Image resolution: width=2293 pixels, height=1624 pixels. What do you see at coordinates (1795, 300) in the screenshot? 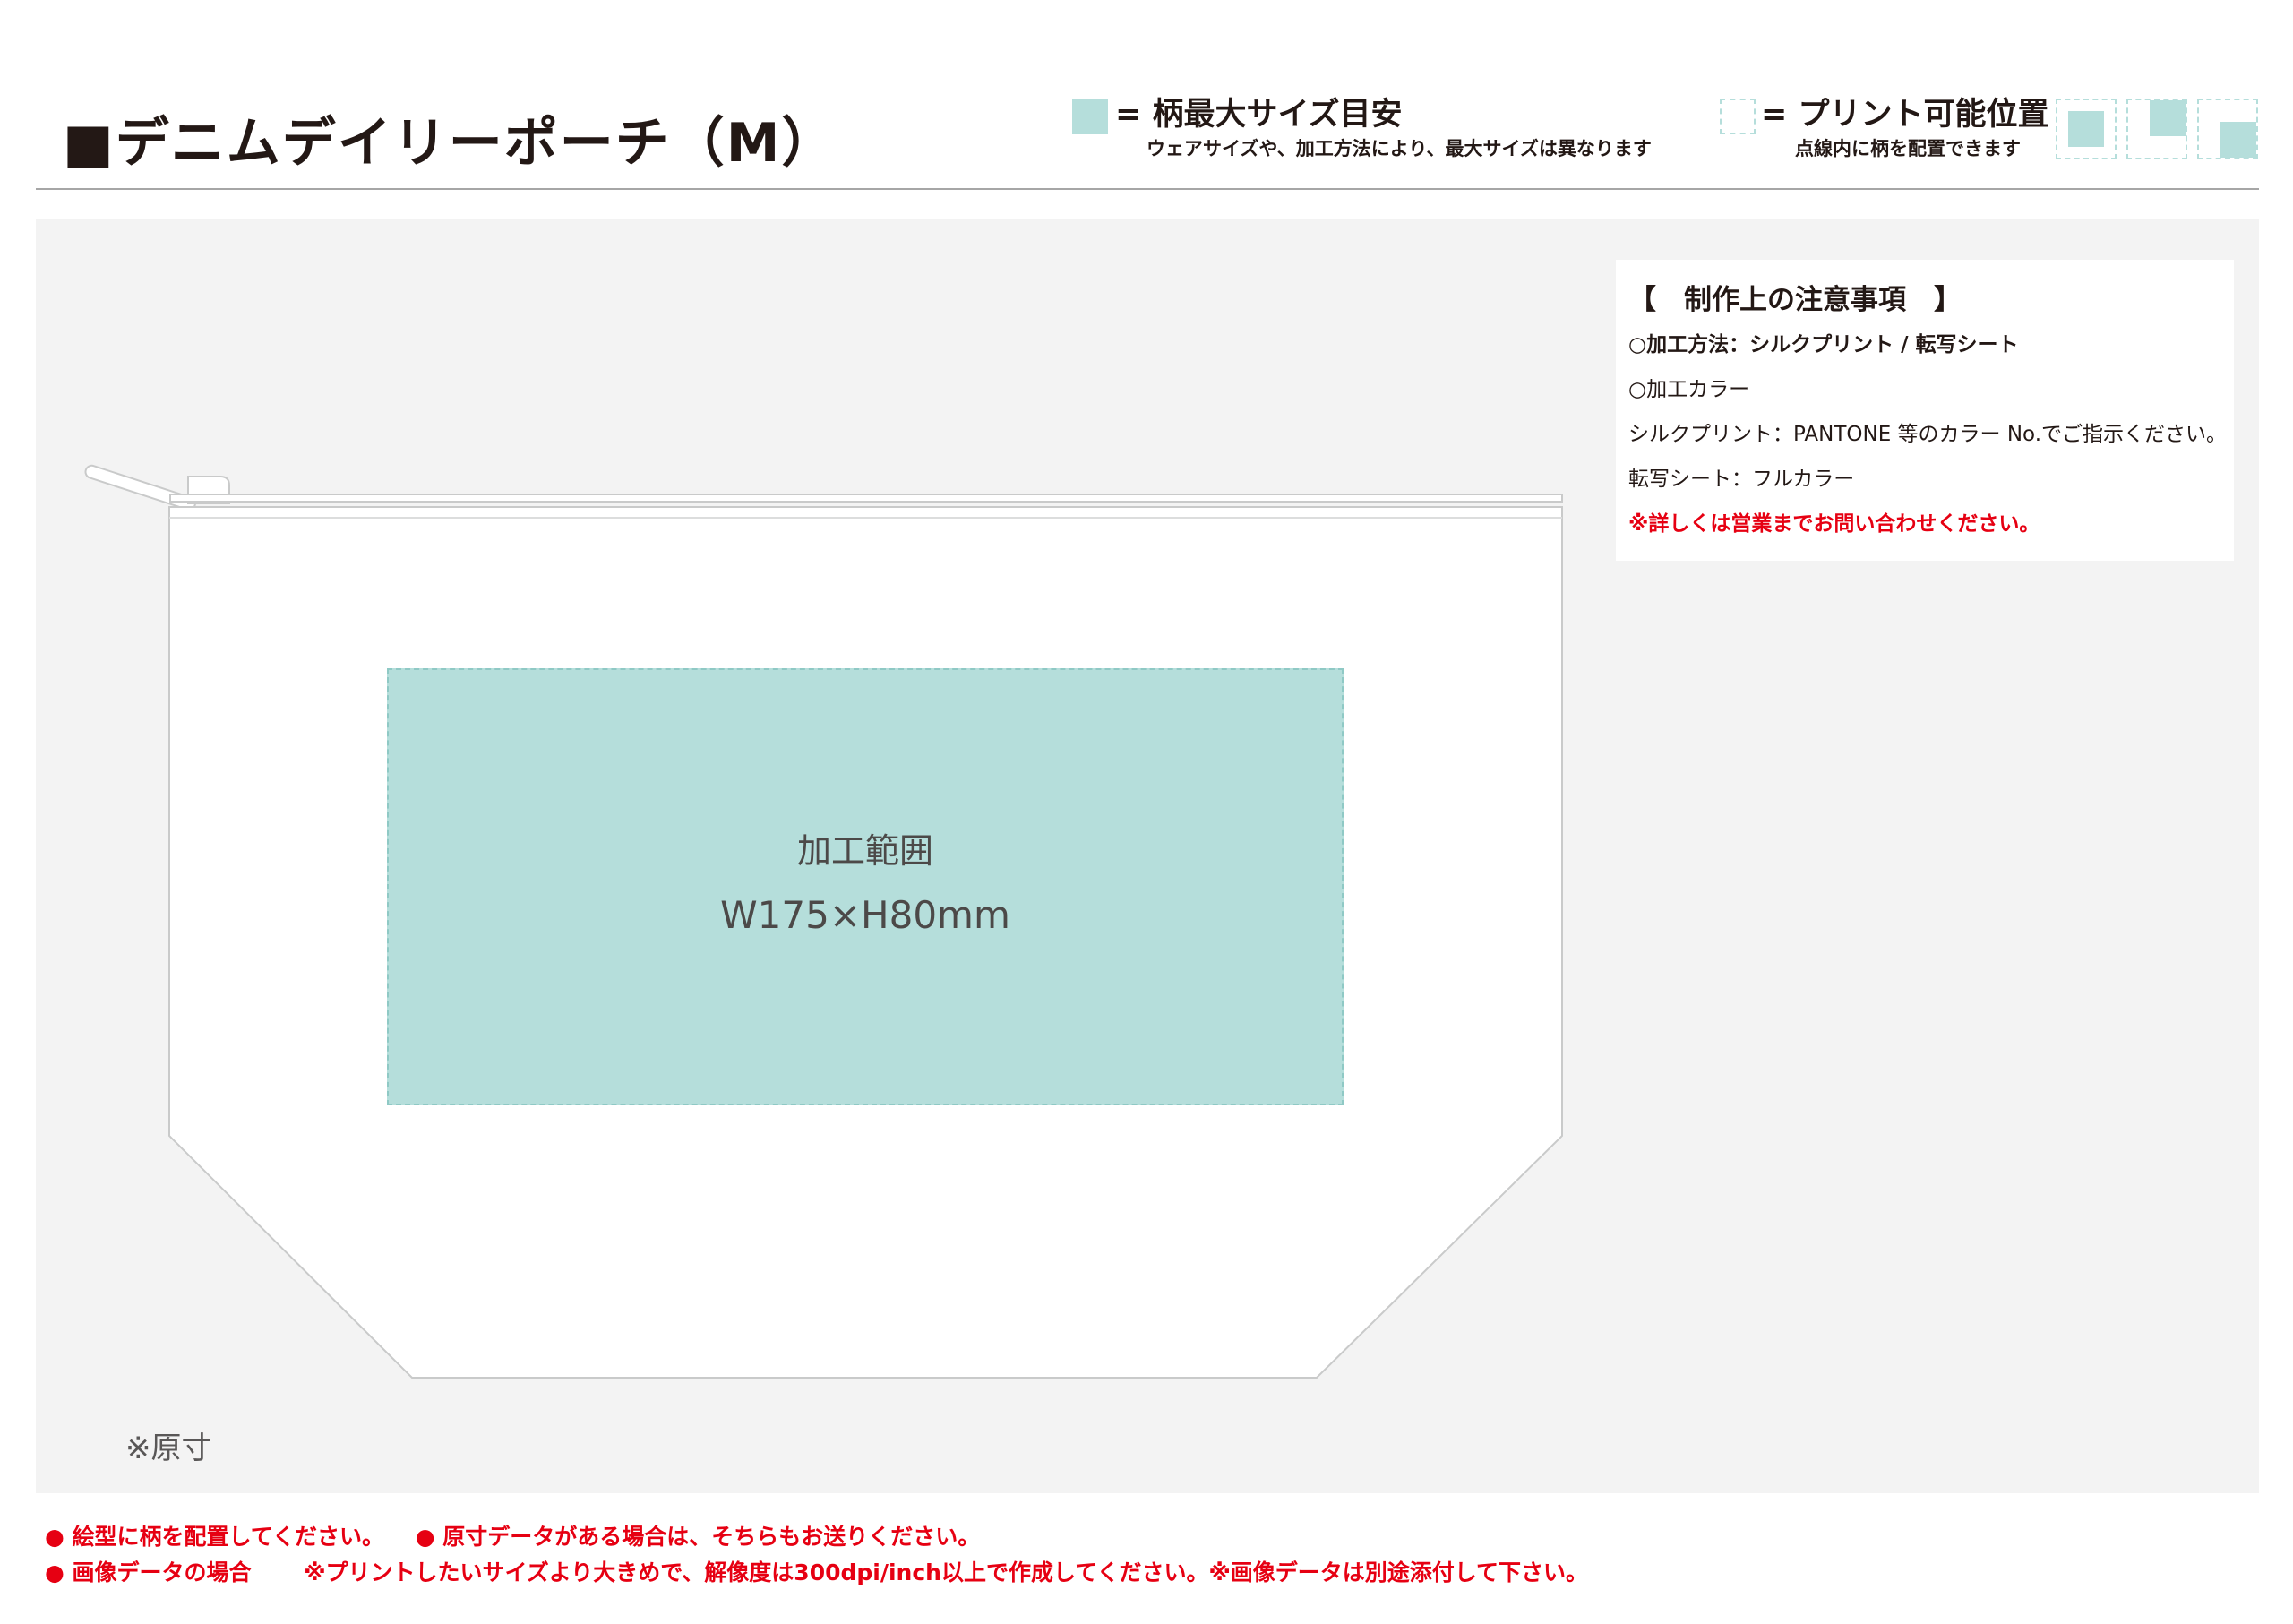
I see `notes-title: 【 制作上の注意事項 】` at bounding box center [1795, 300].